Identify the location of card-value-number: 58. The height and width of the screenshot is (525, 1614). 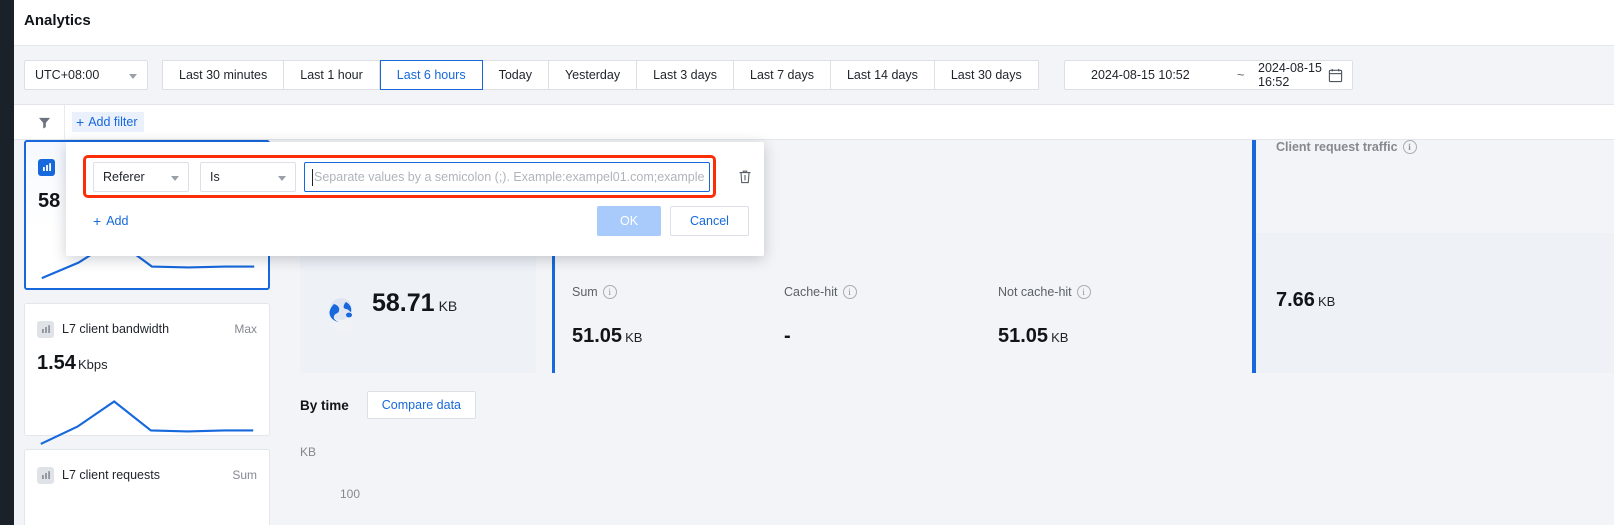
(49, 201).